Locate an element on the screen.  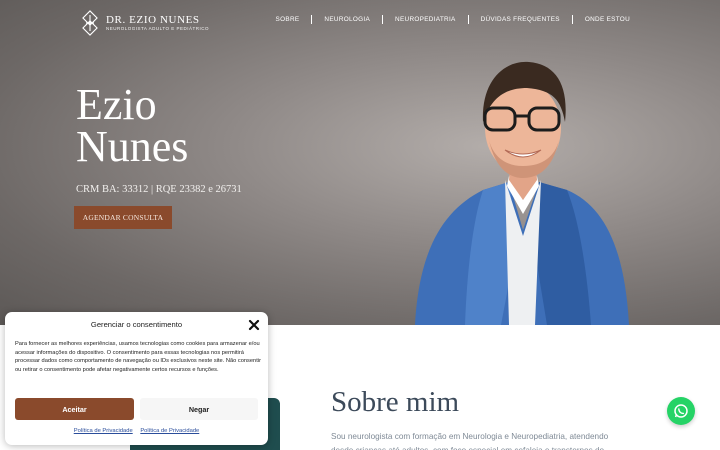
close-icon is located at coordinates (254, 325).